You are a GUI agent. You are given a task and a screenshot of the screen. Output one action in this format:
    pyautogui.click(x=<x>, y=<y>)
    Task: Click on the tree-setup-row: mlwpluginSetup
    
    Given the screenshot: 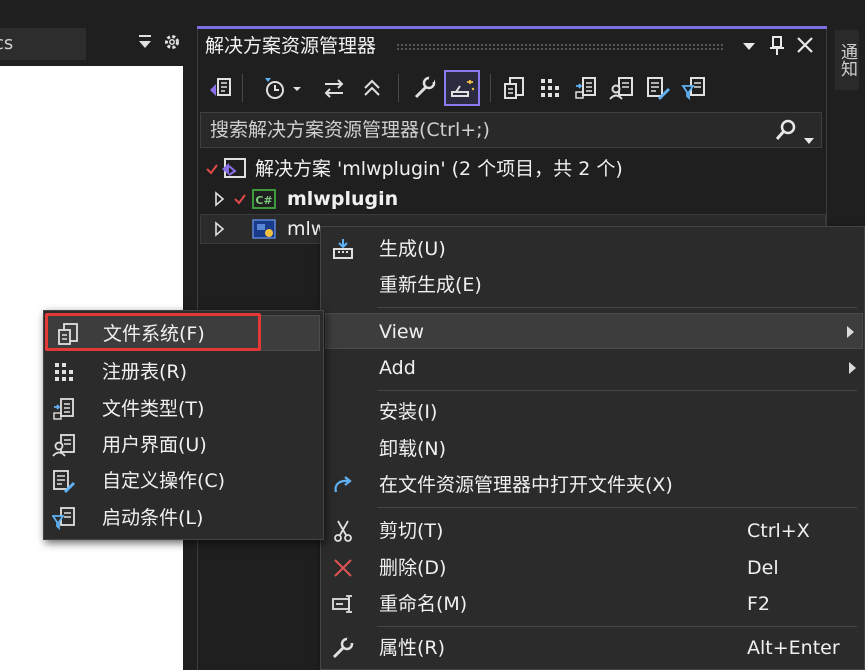 What is the action you would take?
    pyautogui.click(x=268, y=229)
    